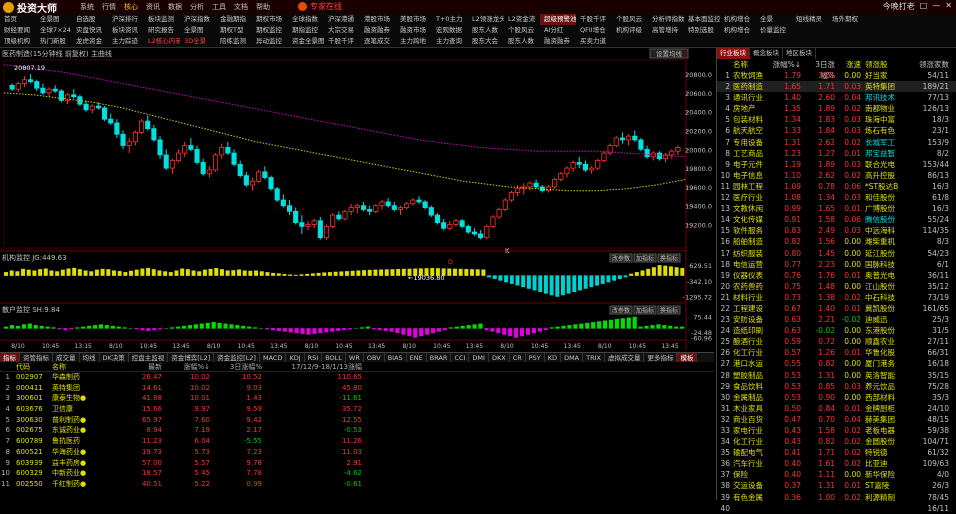  I want to click on list-item: 17 纺织服装 0.80 1.45 0.00 延江股份 54/23, so click(836, 253).